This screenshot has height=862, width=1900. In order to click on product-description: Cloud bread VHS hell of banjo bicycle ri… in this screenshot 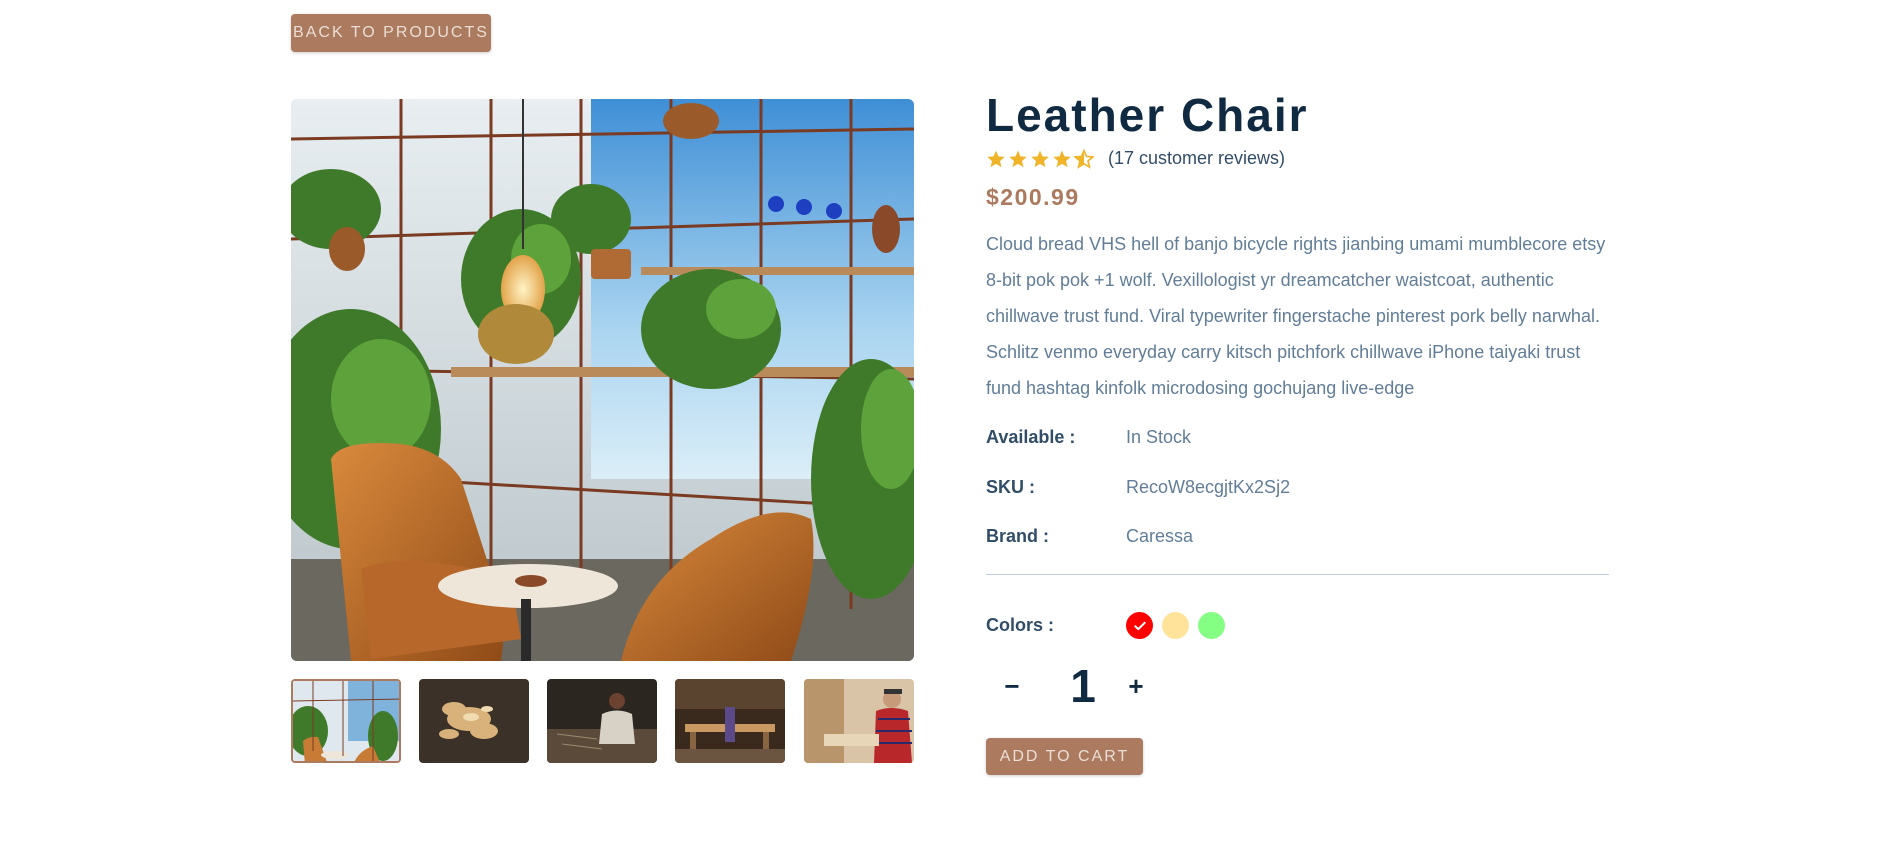, I will do `click(1296, 316)`.